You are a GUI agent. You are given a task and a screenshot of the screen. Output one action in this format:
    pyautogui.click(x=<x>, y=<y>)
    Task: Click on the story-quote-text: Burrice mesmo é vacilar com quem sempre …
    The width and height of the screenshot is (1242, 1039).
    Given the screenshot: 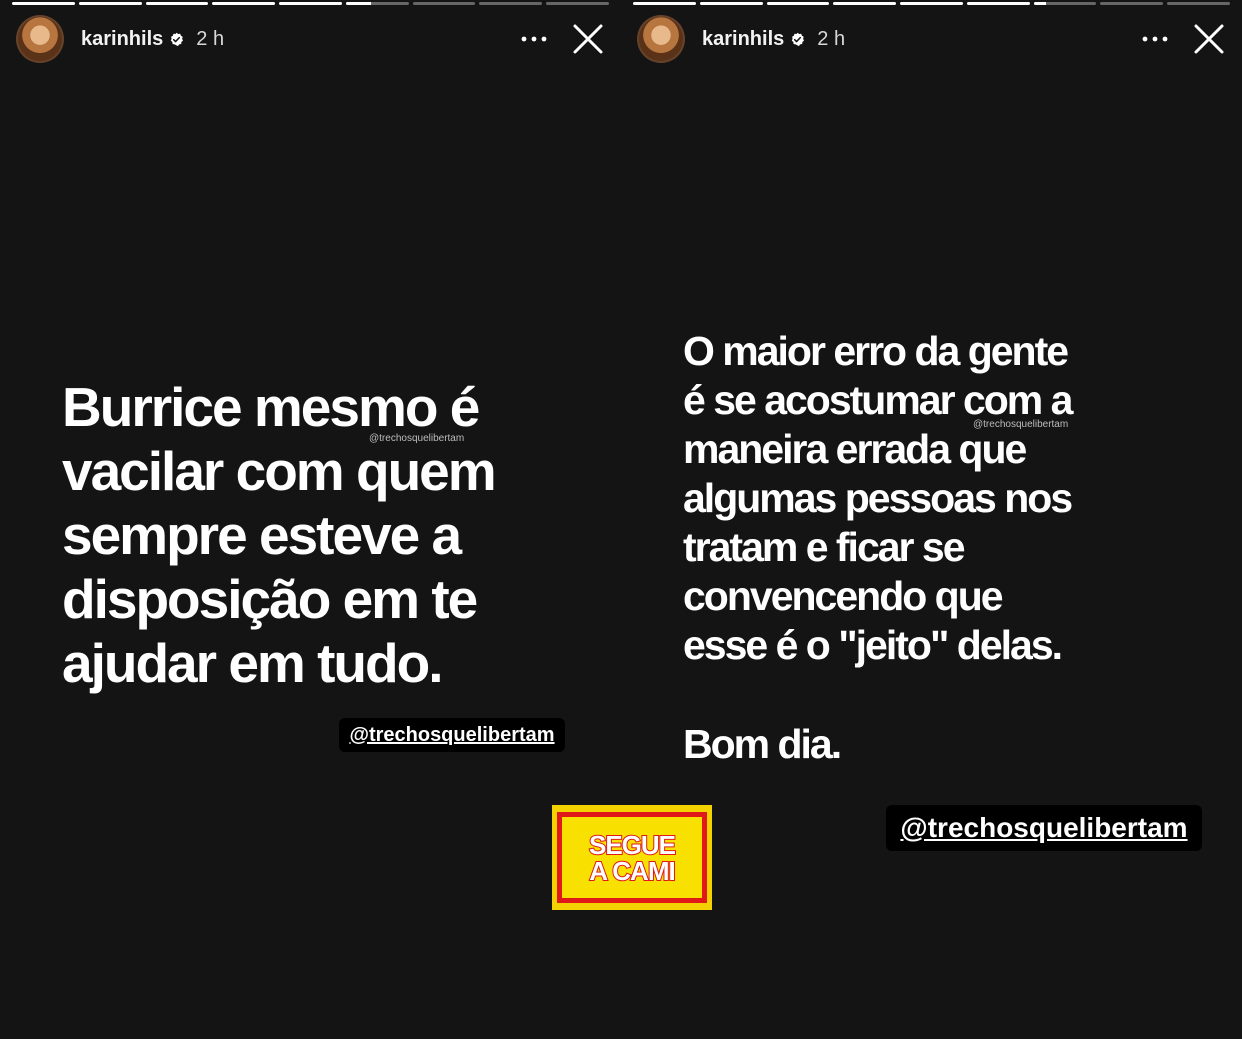 What is the action you would take?
    pyautogui.click(x=279, y=535)
    